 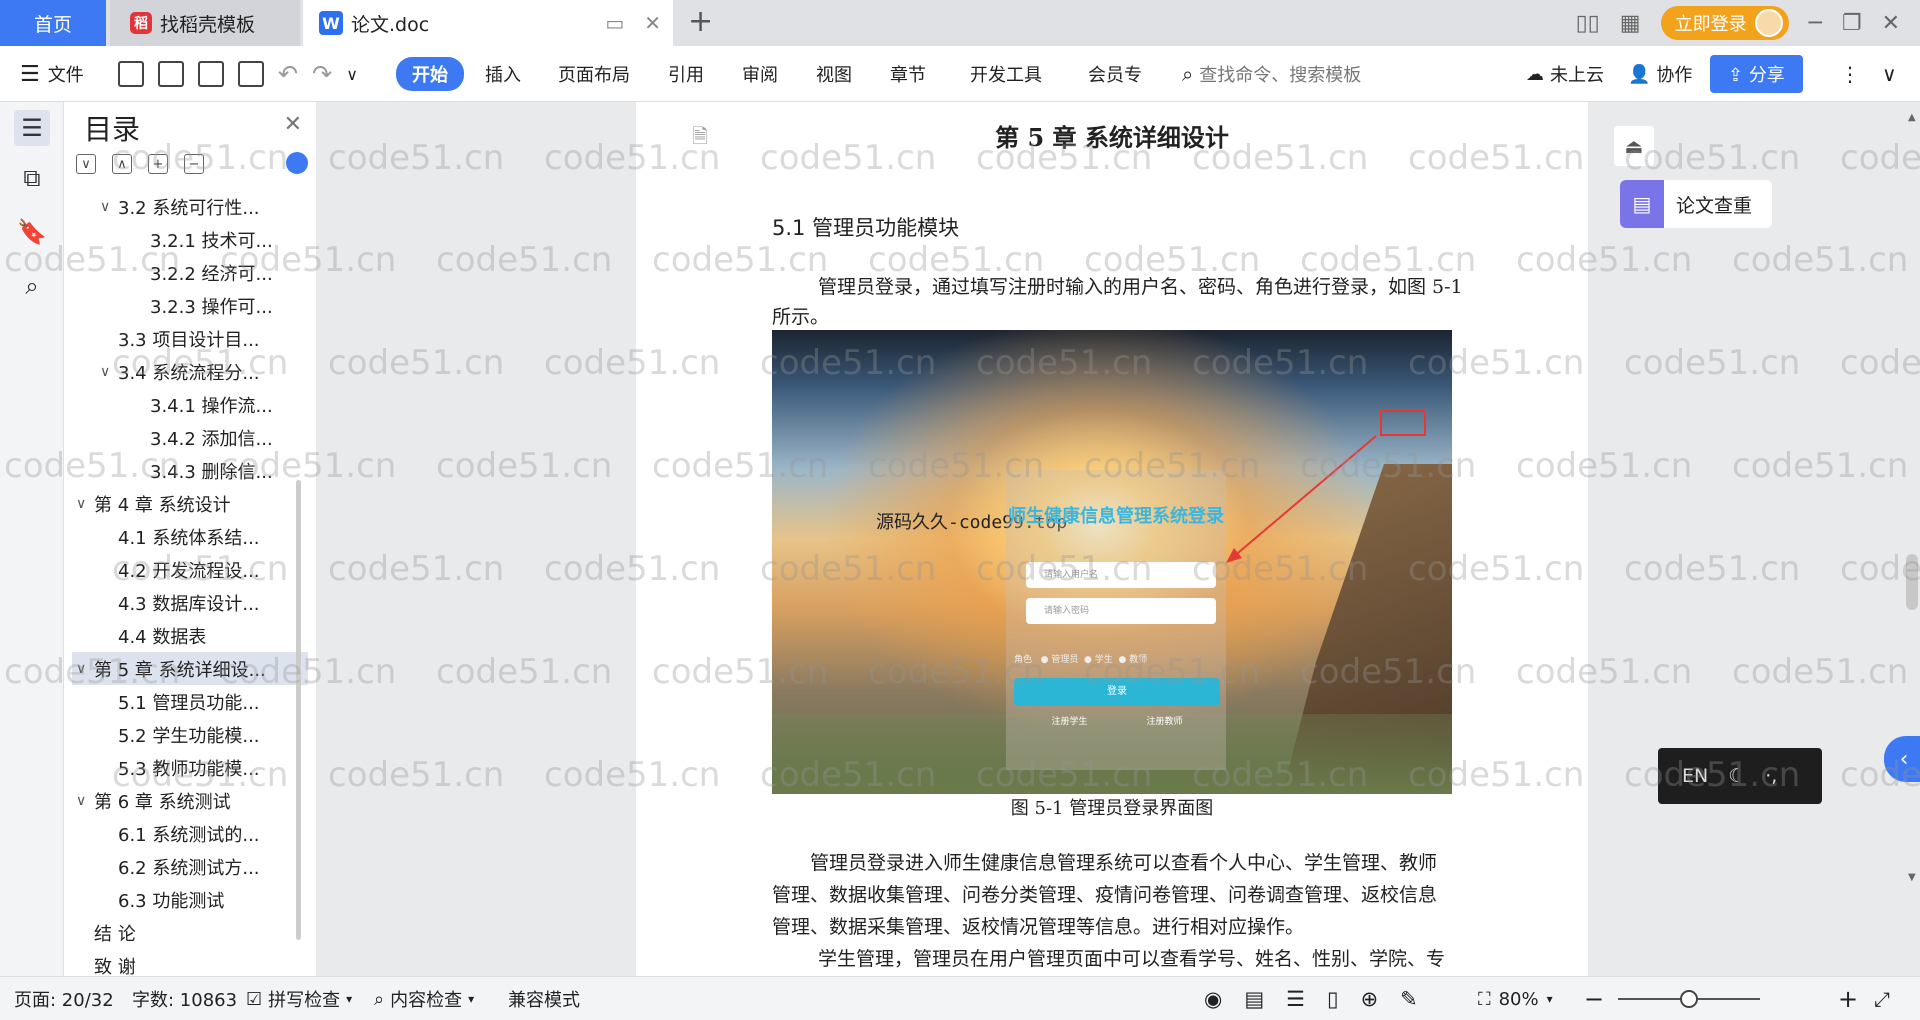 I want to click on tab-reference: 引用, so click(x=686, y=74).